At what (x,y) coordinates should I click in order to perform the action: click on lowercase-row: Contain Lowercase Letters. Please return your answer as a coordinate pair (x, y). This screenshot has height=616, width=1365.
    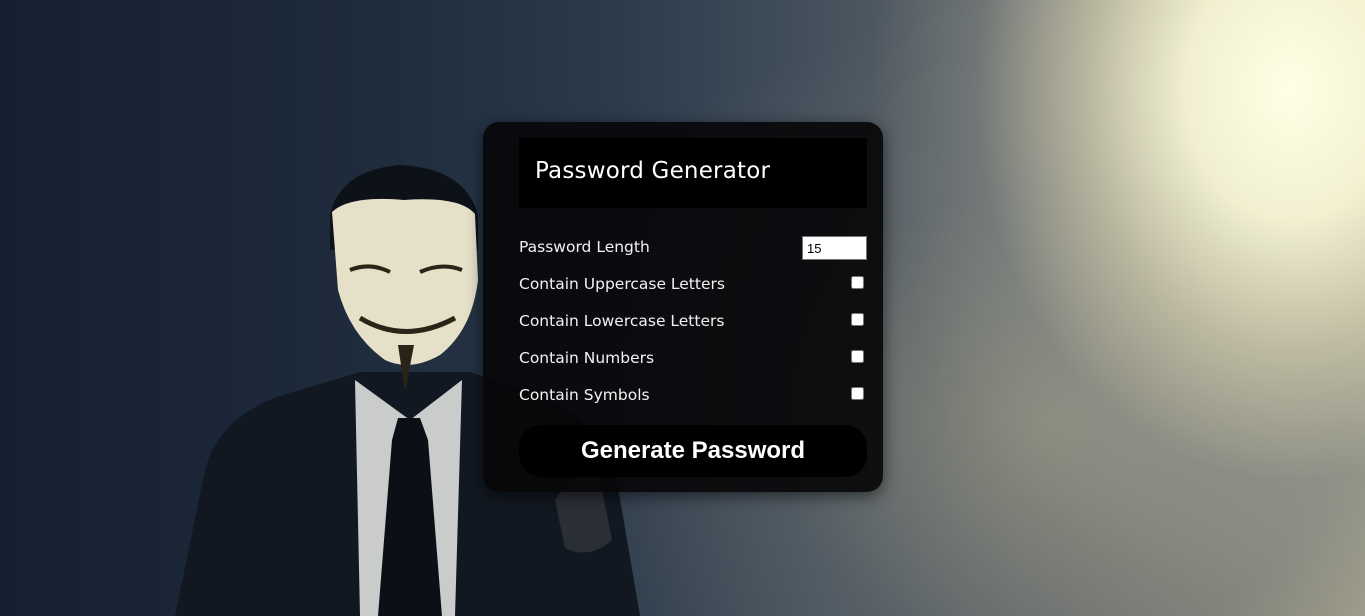
    Looking at the image, I should click on (693, 322).